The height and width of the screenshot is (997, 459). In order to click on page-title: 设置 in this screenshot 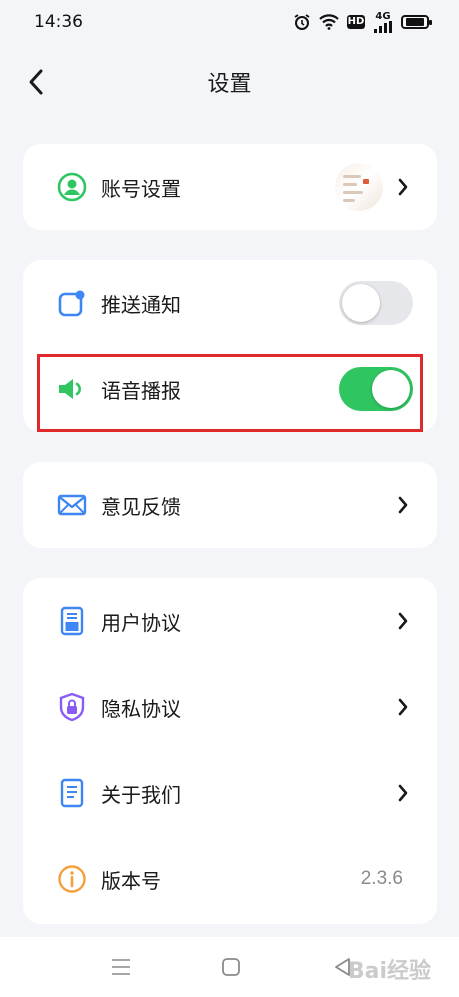, I will do `click(229, 84)`.